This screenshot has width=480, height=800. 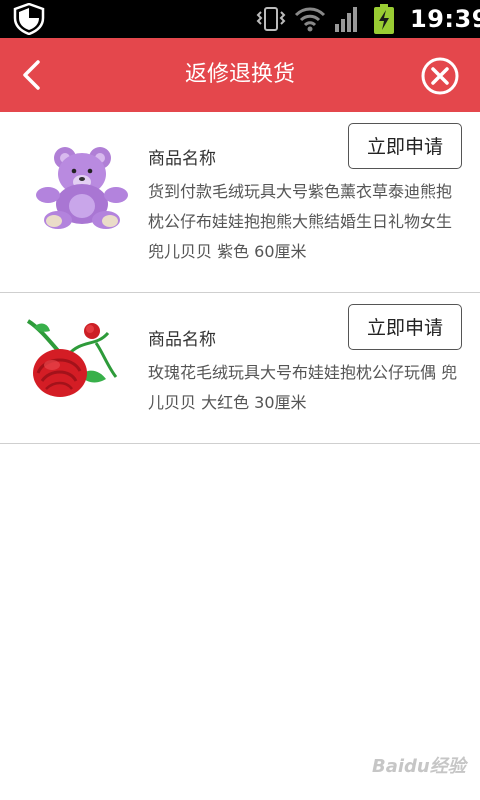 I want to click on signal-icon, so click(x=346, y=19).